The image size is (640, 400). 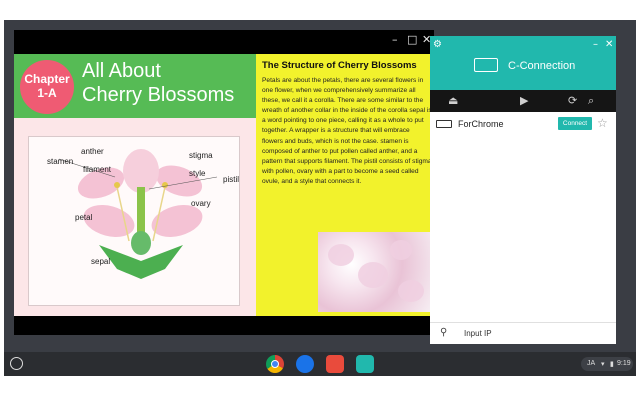 What do you see at coordinates (624, 363) in the screenshot?
I see `clock: 9:19` at bounding box center [624, 363].